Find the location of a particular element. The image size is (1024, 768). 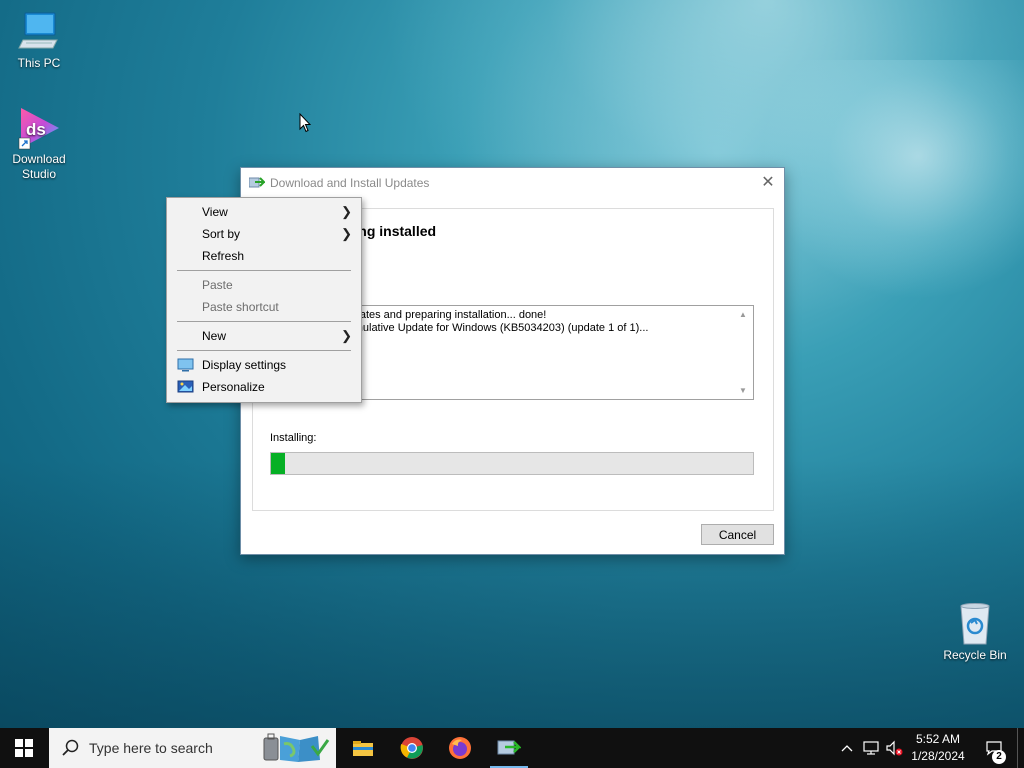

volume-button is located at coordinates (894, 748).